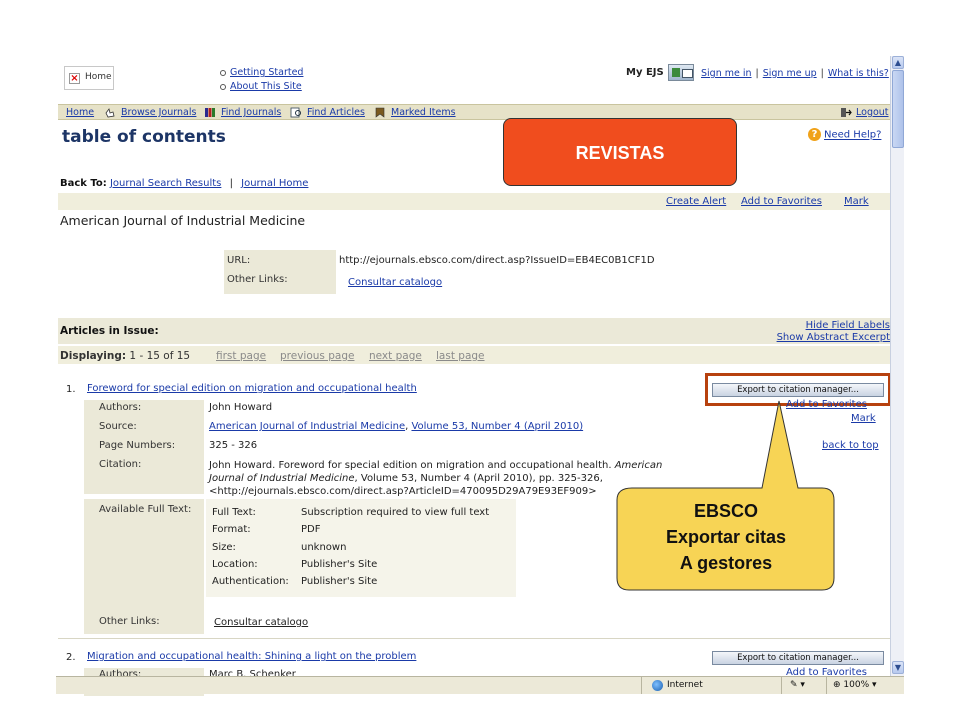  What do you see at coordinates (863, 418) in the screenshot?
I see `mark-article-link: Mark` at bounding box center [863, 418].